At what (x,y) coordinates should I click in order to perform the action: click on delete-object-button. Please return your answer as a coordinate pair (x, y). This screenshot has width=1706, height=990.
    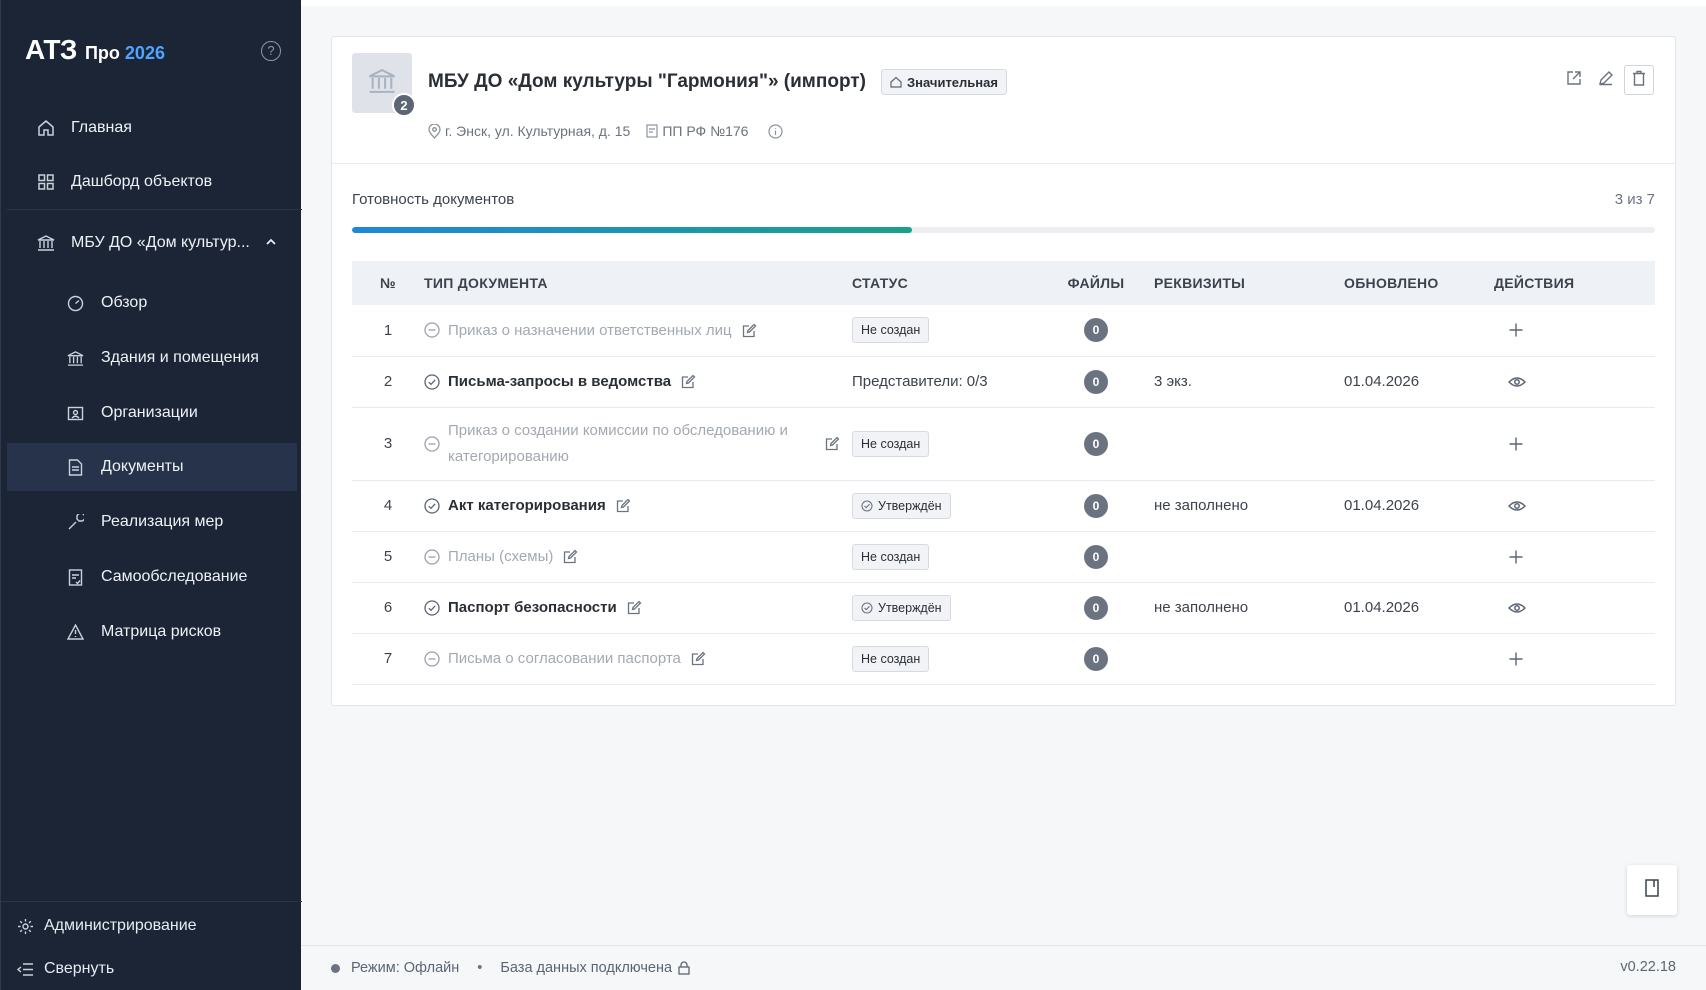
    Looking at the image, I should click on (1639, 80).